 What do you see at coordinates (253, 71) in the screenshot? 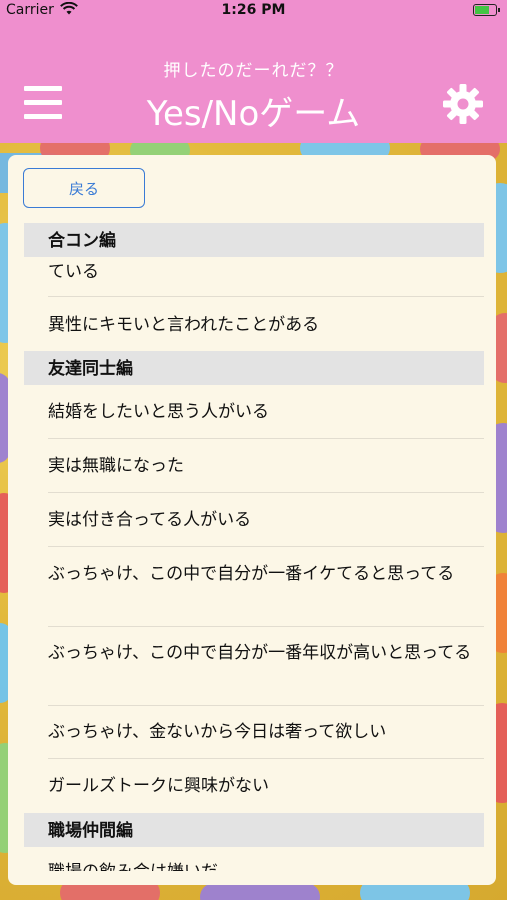
I see `nav-subtitle: 押したのだーれだ？？` at bounding box center [253, 71].